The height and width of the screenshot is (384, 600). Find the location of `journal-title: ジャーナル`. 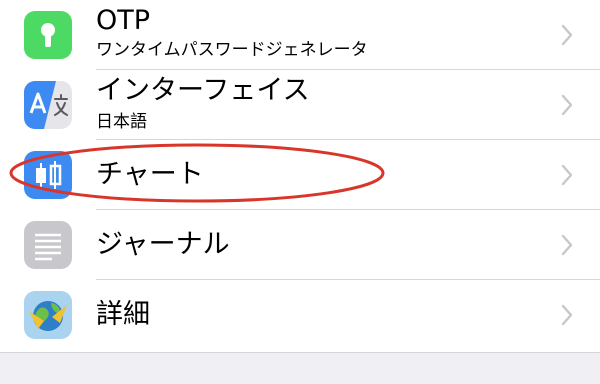

journal-title: ジャーナル is located at coordinates (163, 244).